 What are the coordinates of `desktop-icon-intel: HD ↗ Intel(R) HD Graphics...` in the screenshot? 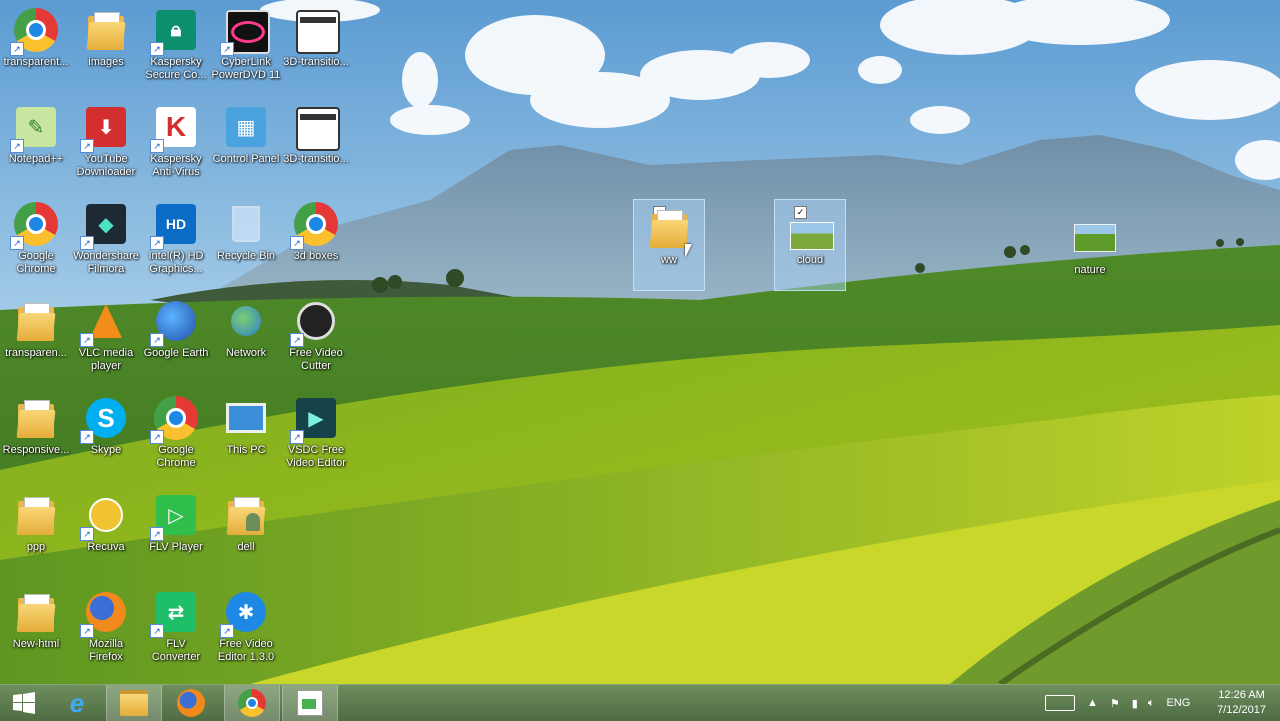 It's located at (176, 241).